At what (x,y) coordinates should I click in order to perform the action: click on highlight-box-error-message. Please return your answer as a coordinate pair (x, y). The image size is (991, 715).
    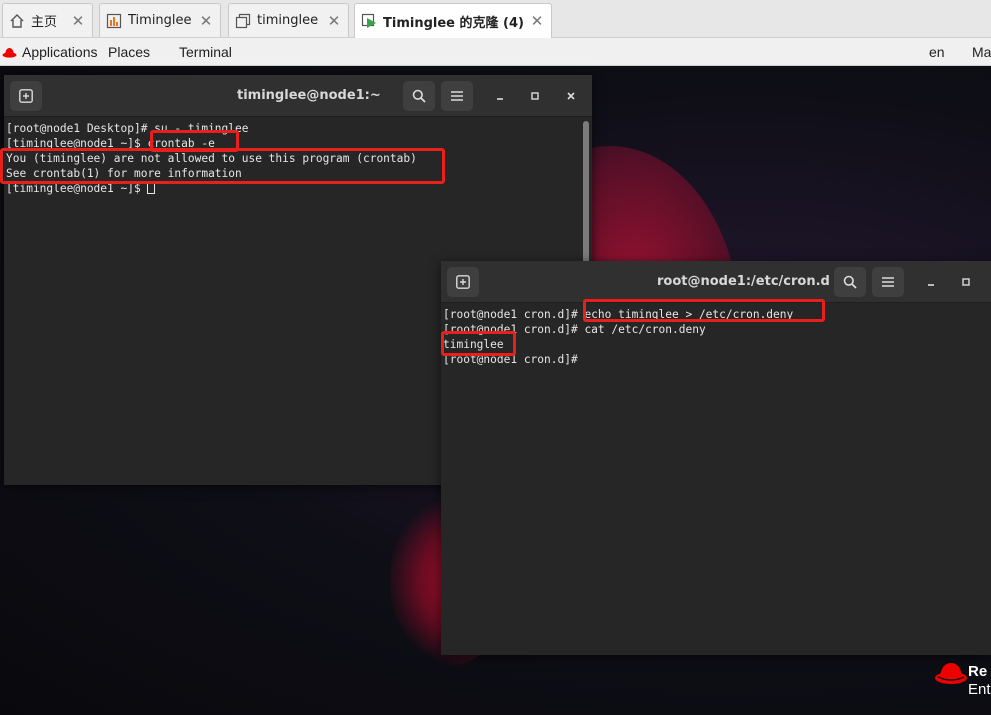
    Looking at the image, I should click on (222, 166).